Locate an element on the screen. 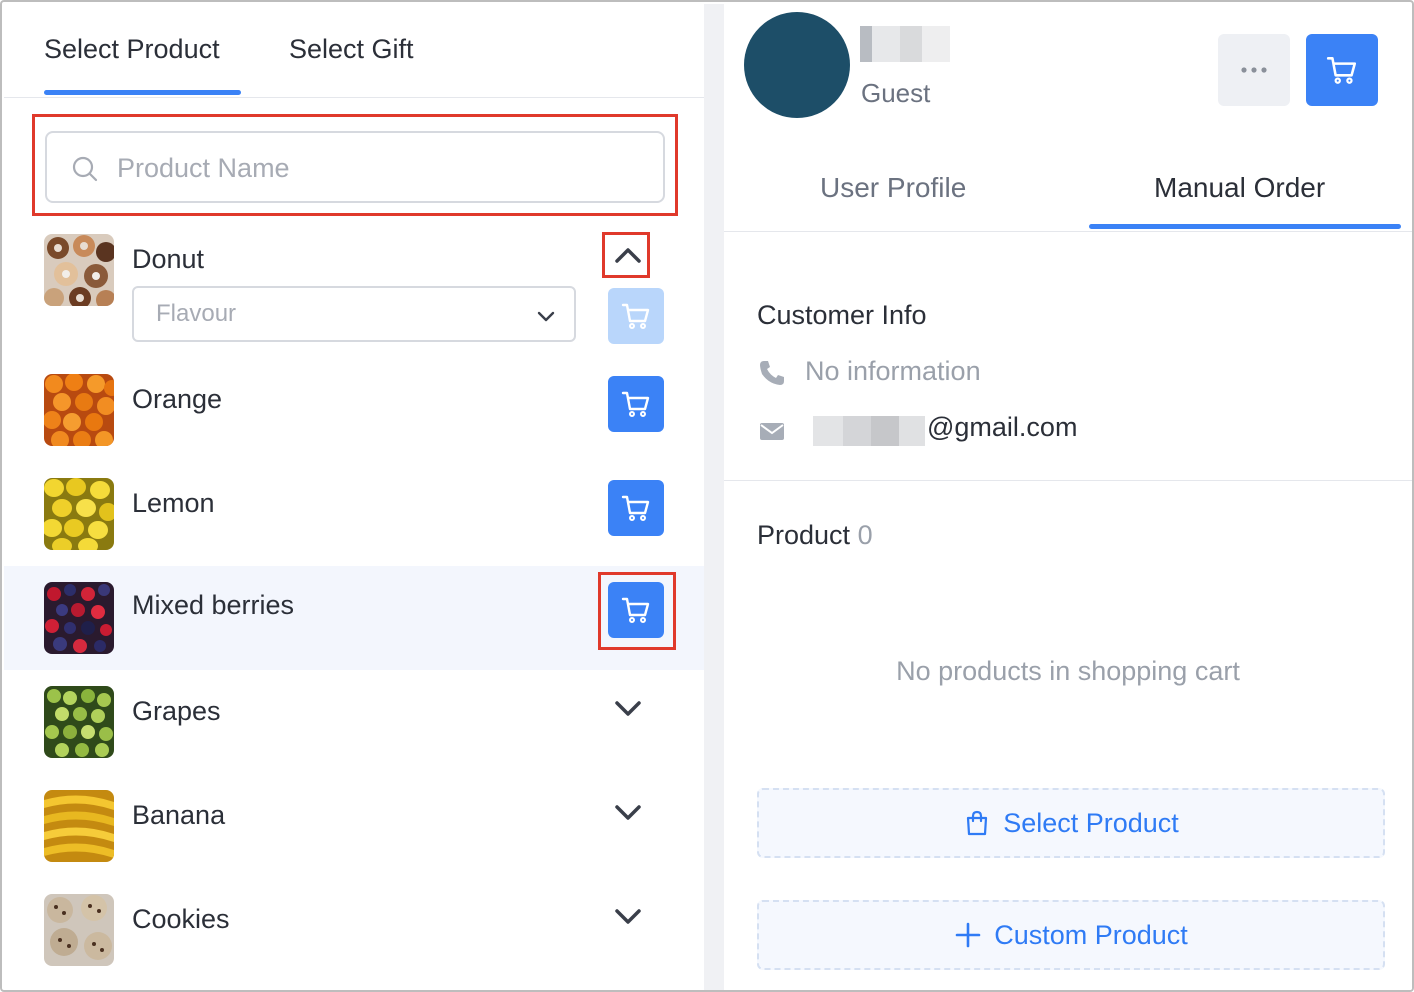 The height and width of the screenshot is (992, 1414). email-domain: @gmail.com is located at coordinates (1002, 427).